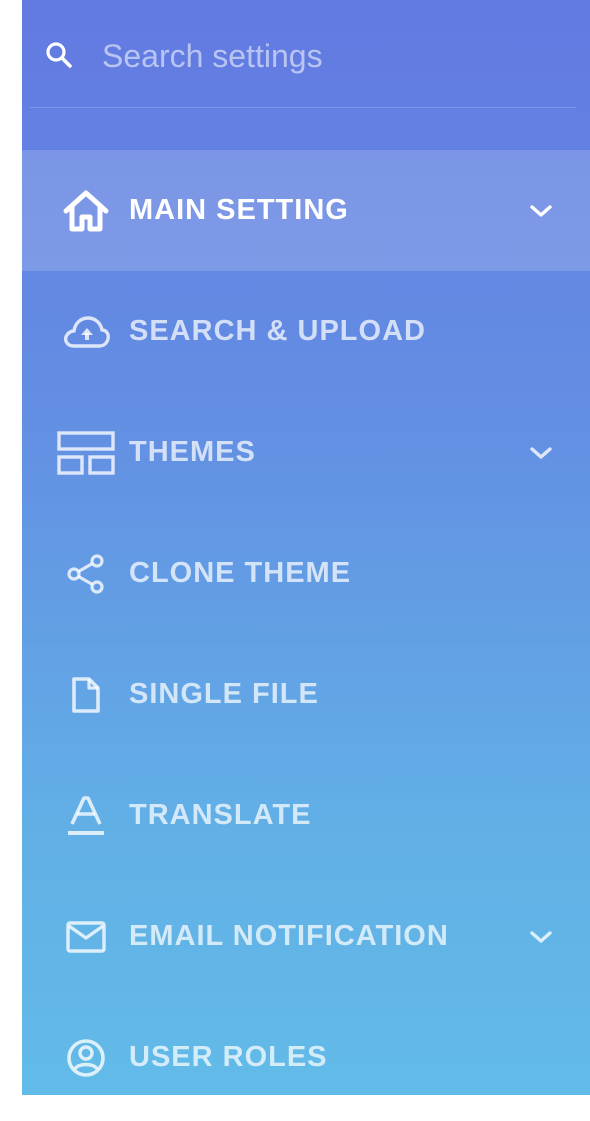 The image size is (590, 1121). What do you see at coordinates (220, 815) in the screenshot?
I see `menu-item-label: TRANSLATE` at bounding box center [220, 815].